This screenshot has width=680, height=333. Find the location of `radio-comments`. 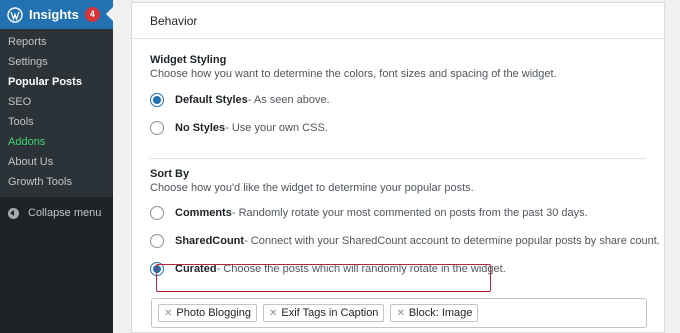

radio-comments is located at coordinates (157, 213).